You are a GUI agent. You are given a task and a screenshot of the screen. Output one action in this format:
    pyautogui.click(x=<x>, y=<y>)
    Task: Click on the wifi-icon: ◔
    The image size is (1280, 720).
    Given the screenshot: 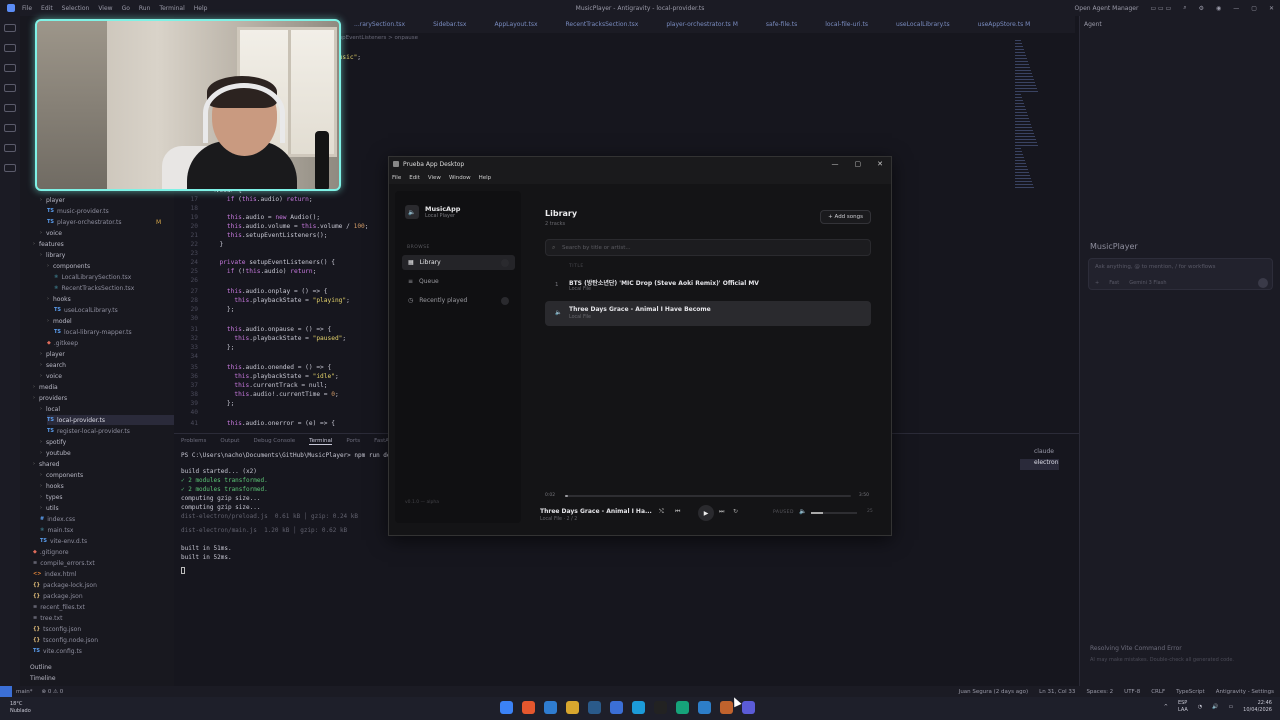 What is the action you would take?
    pyautogui.click(x=1200, y=707)
    